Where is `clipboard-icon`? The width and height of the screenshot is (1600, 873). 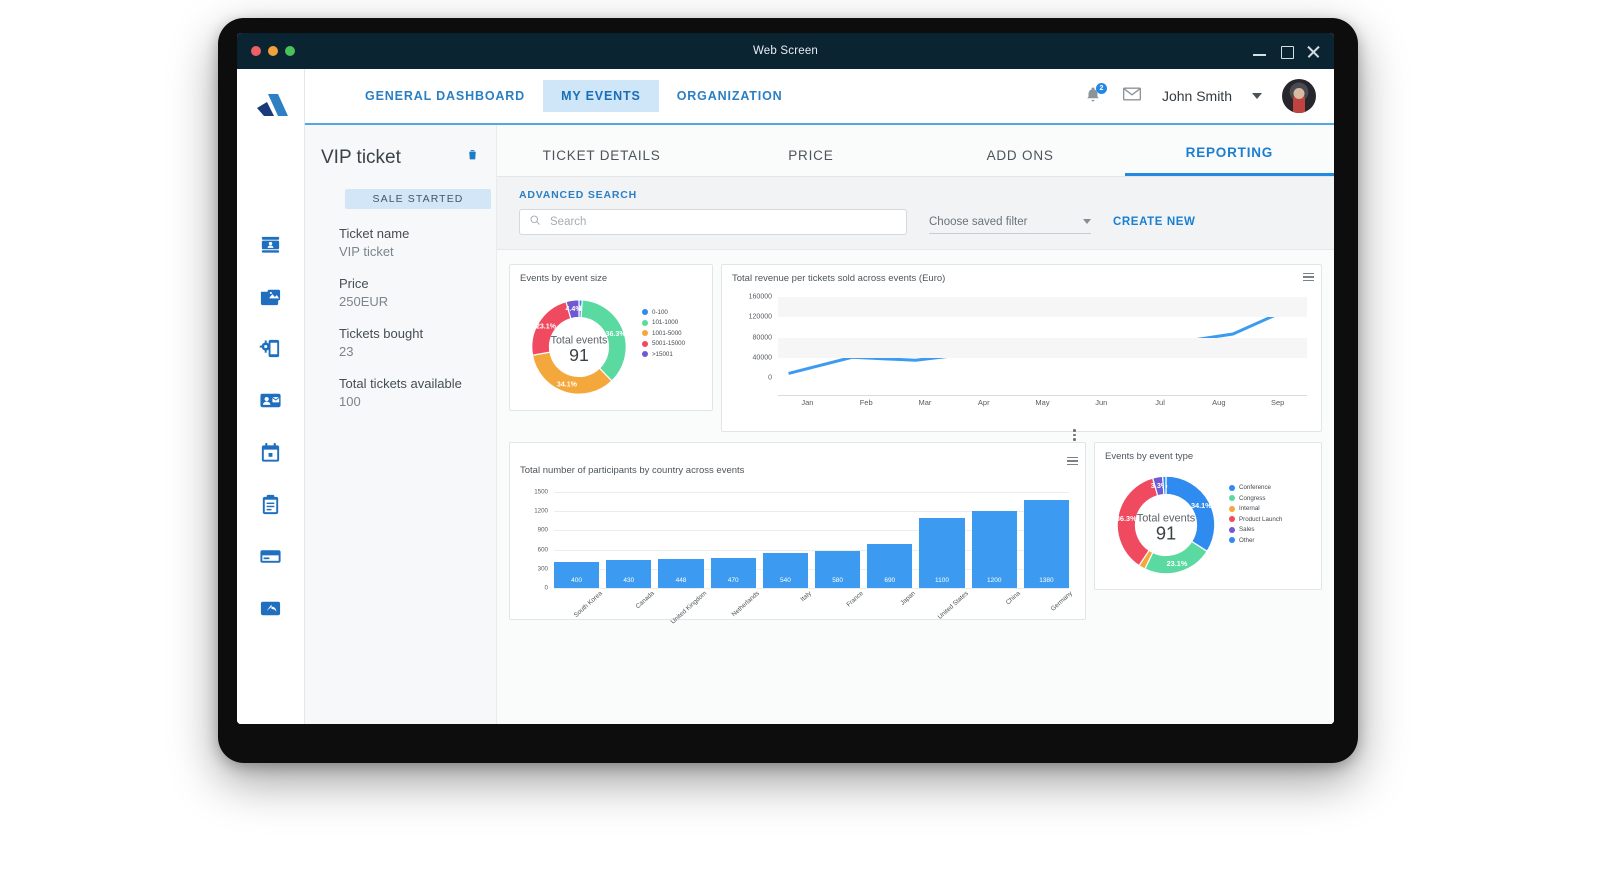
clipboard-icon is located at coordinates (270, 507).